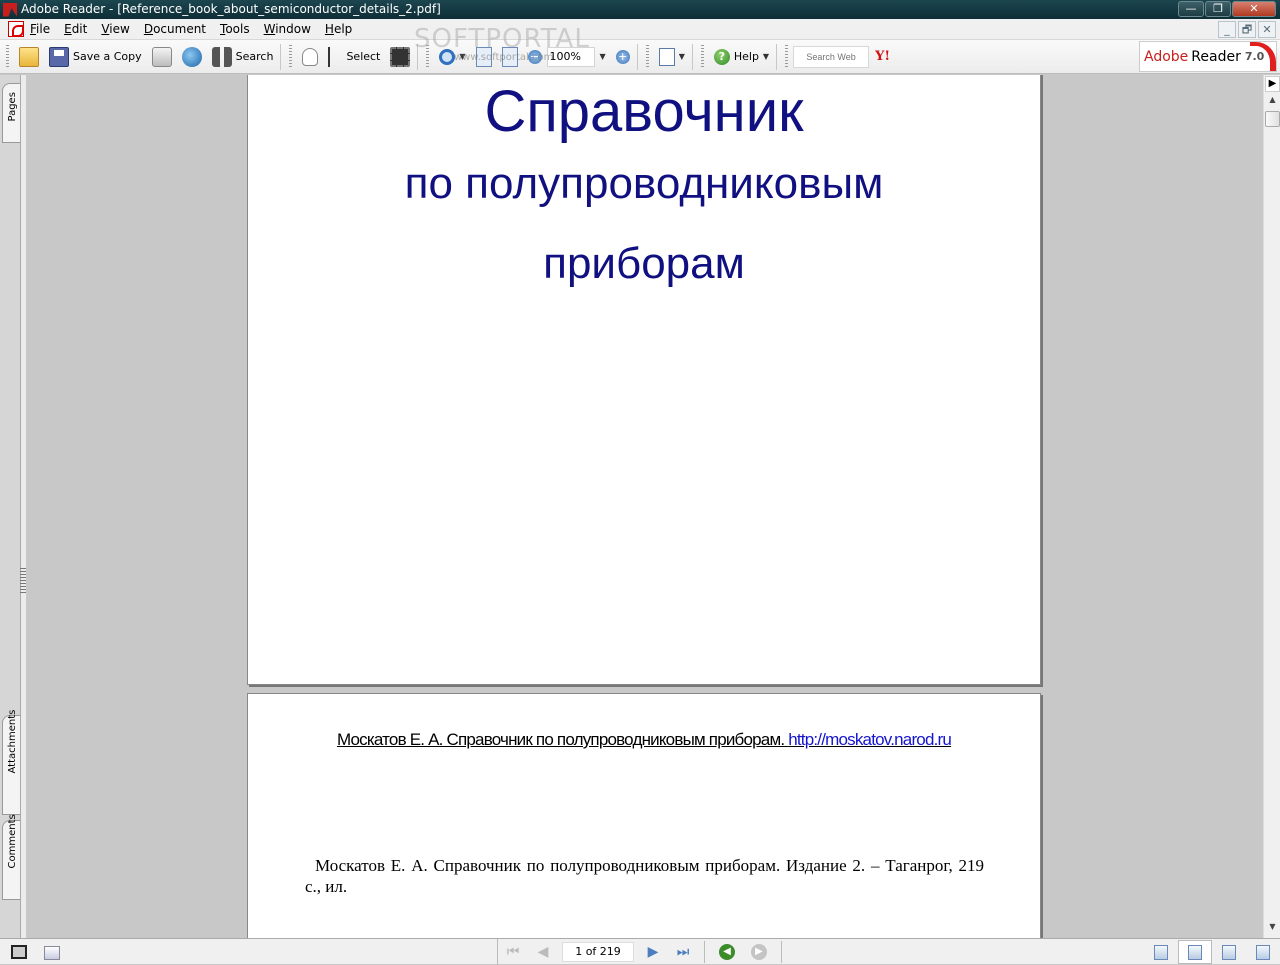  I want to click on search-button: Search, so click(243, 57).